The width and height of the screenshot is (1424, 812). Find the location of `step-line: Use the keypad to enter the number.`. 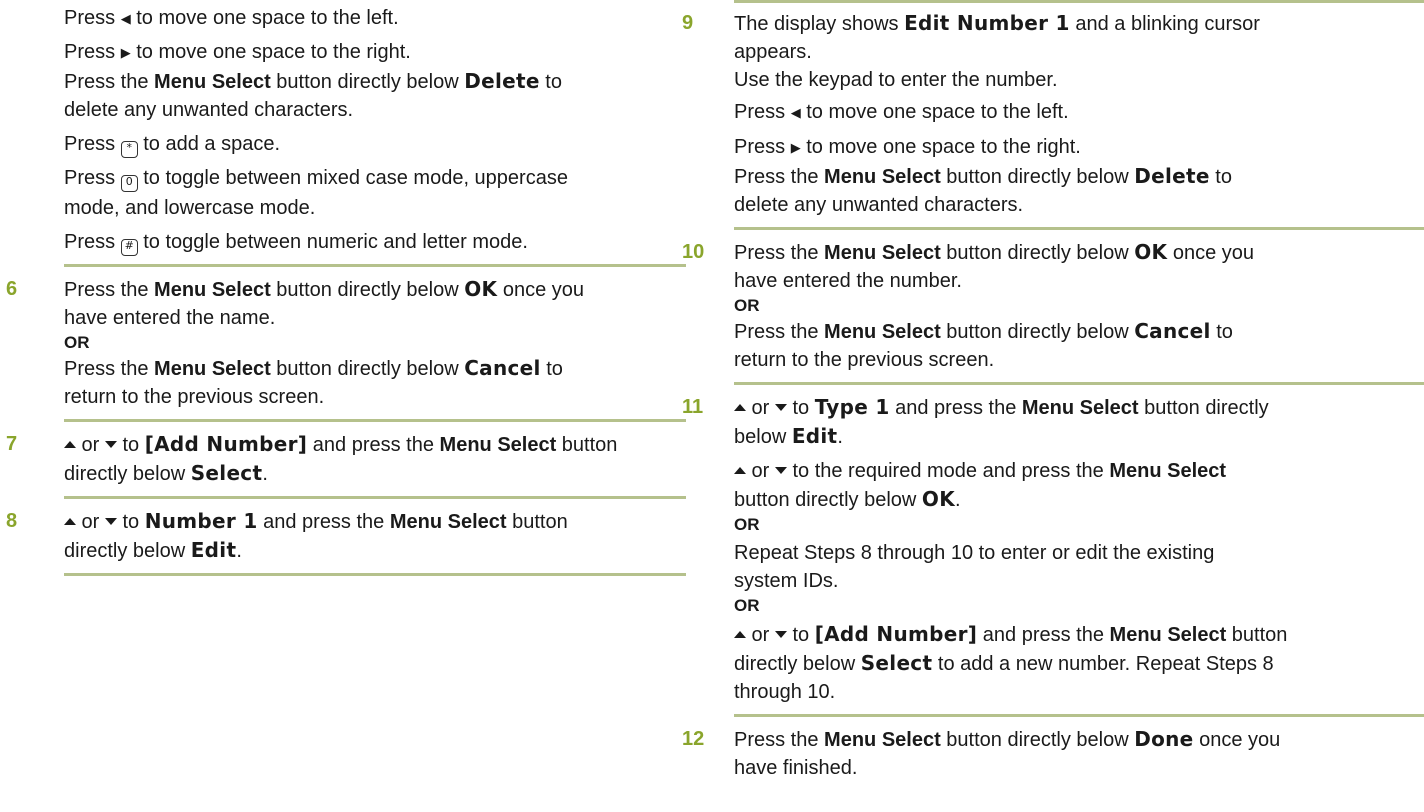

step-line: Use the keypad to enter the number. is located at coordinates (896, 80).